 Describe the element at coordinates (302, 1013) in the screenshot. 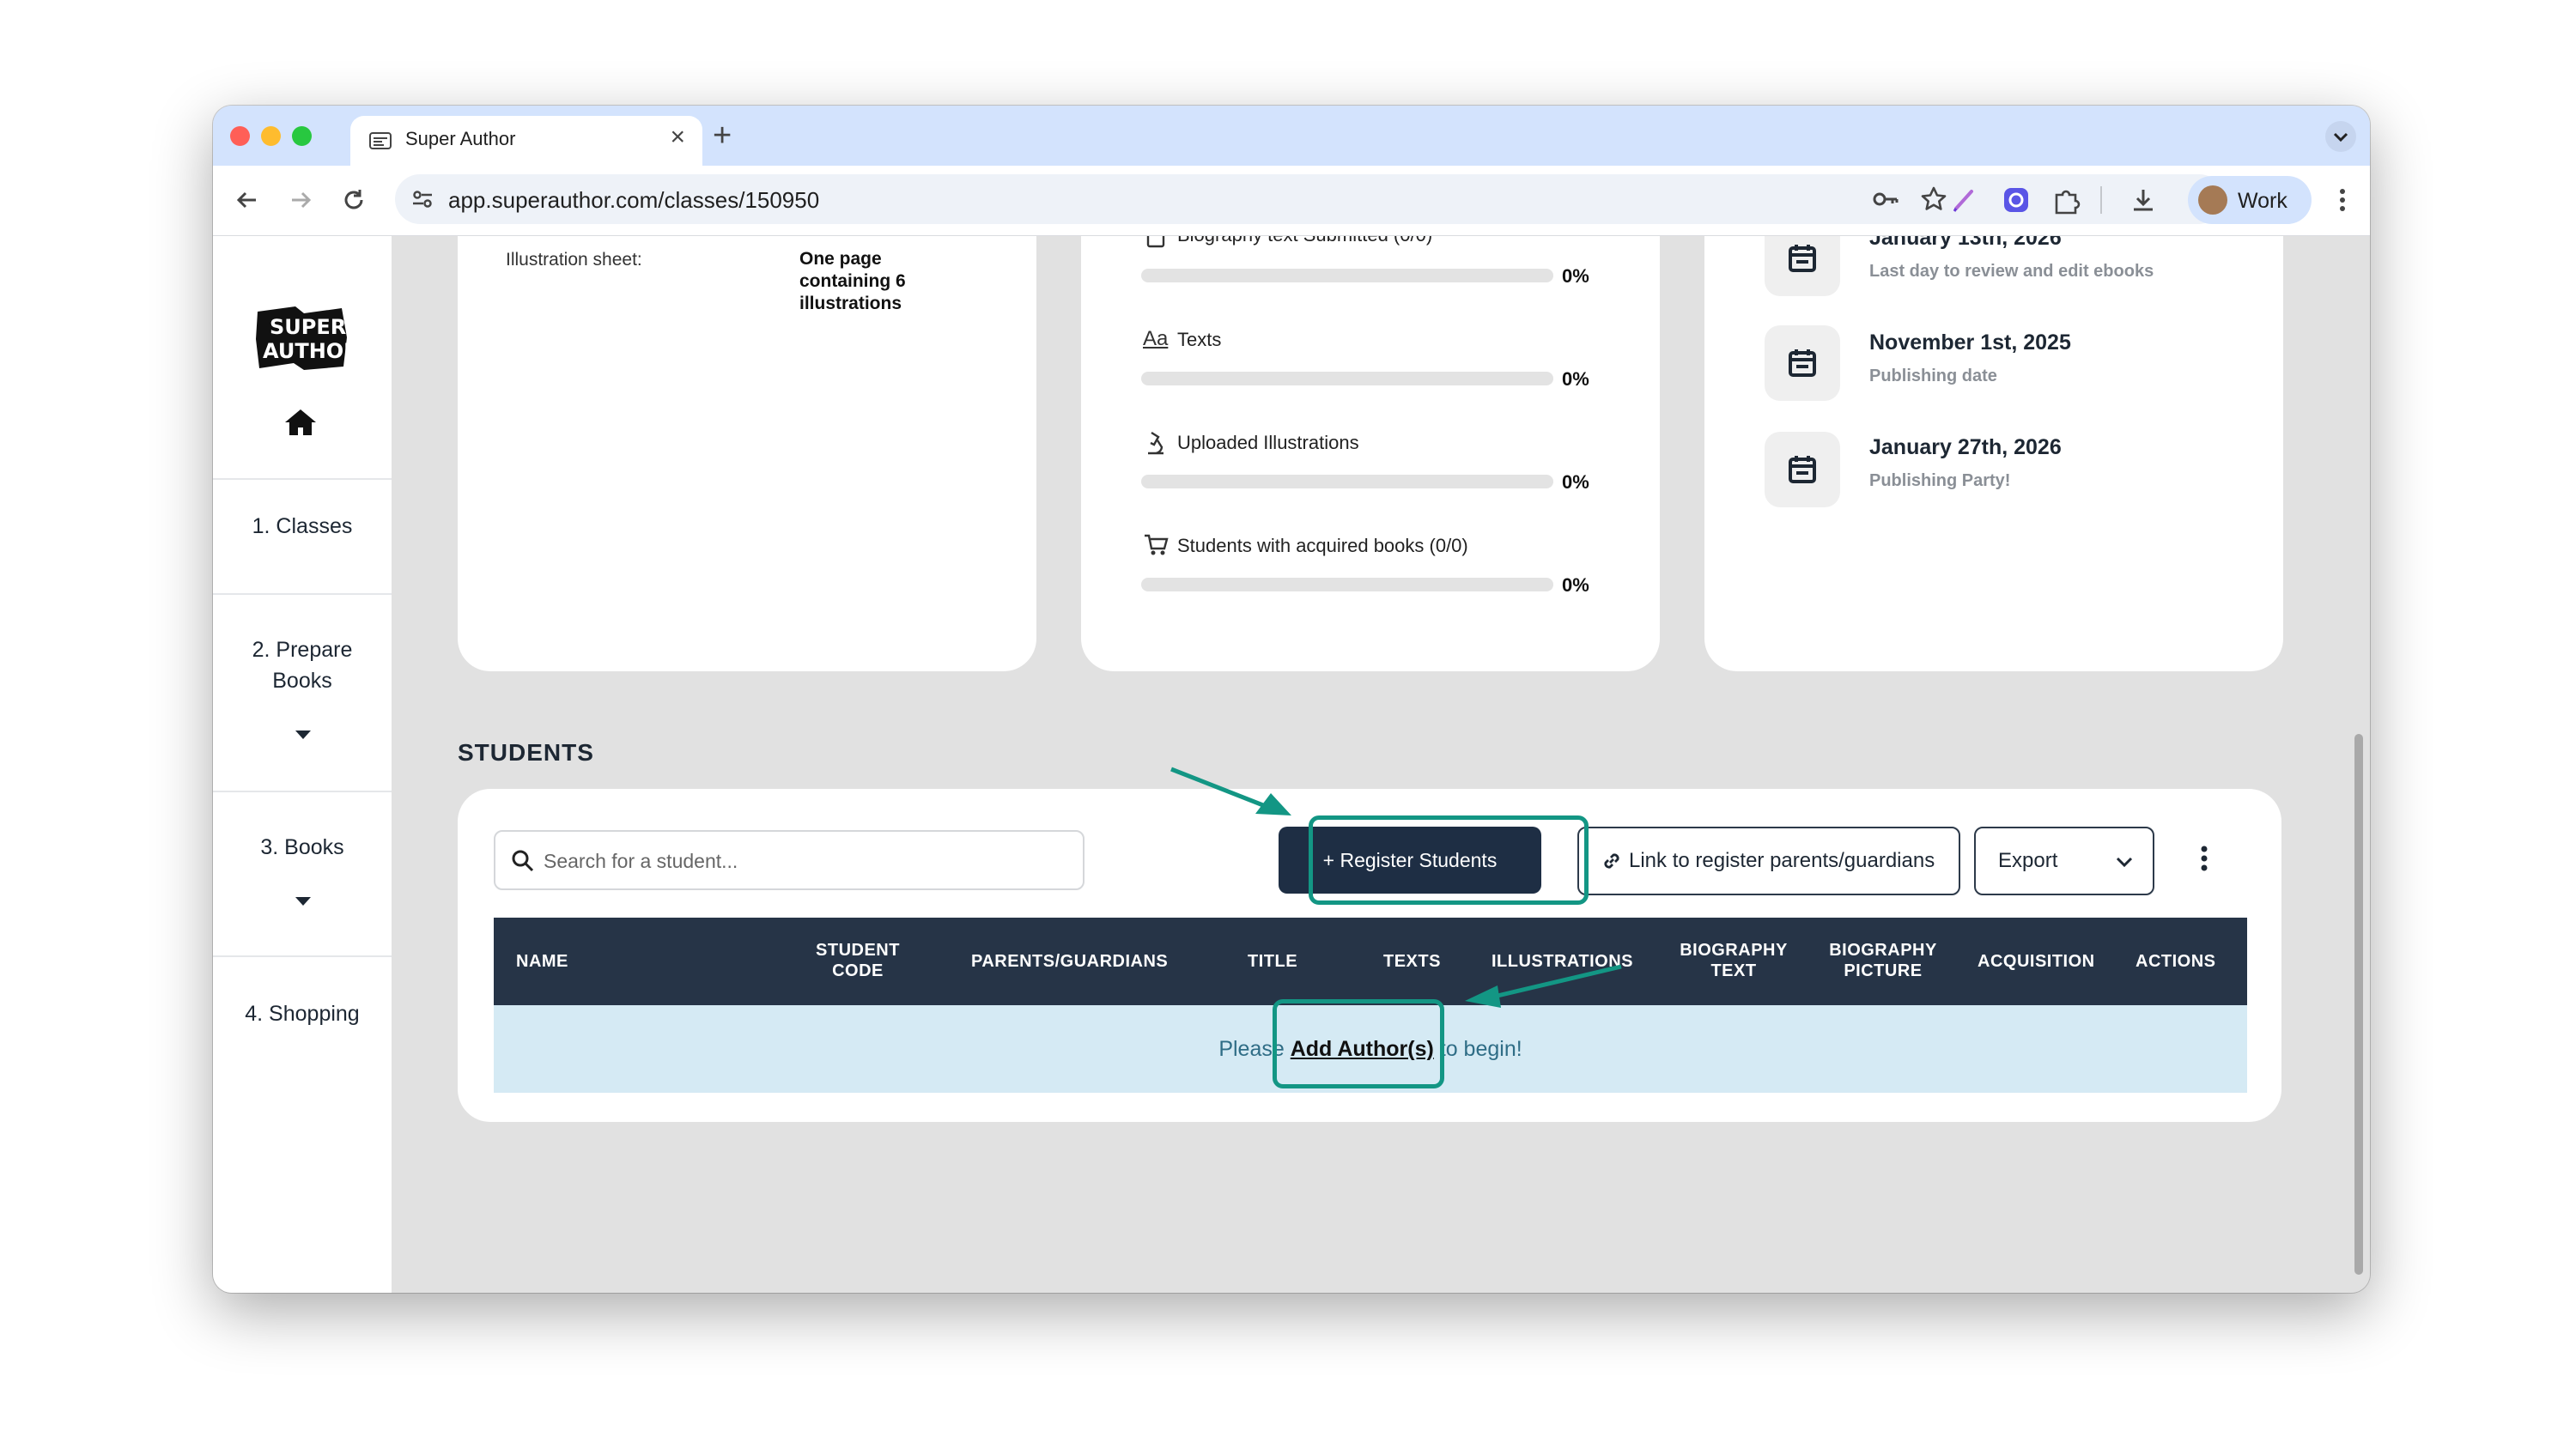

I see `sidebar-item-shopping: 4. Shopping` at that location.